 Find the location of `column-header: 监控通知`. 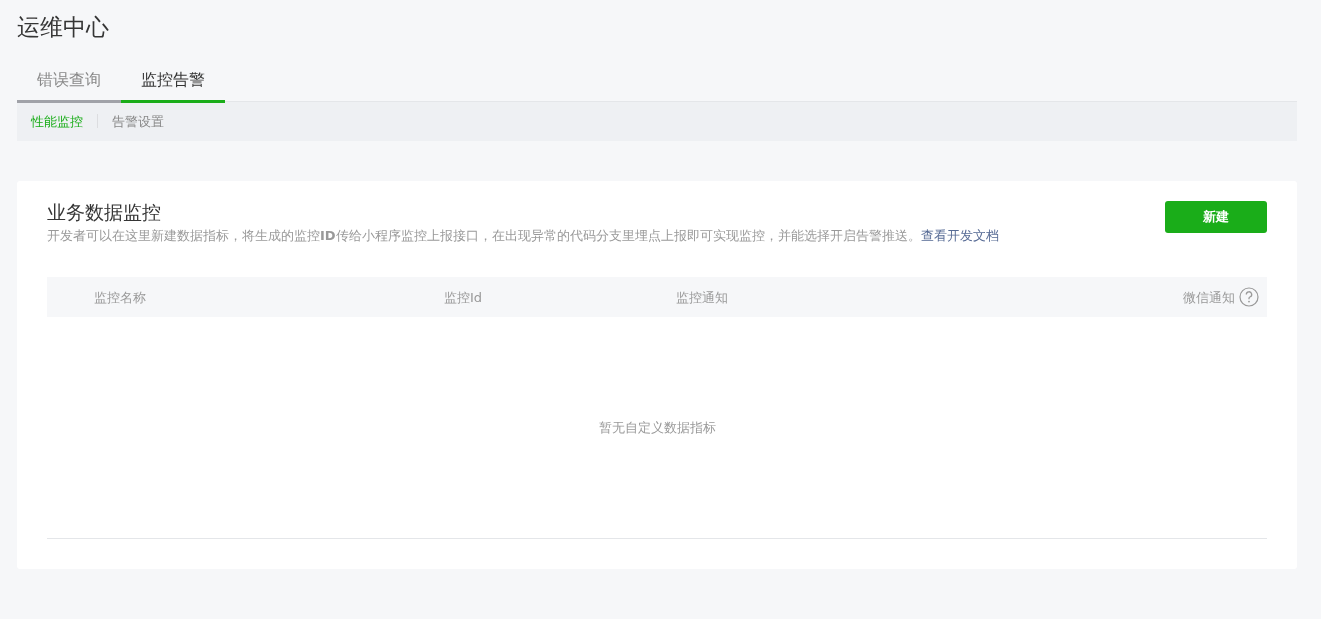

column-header: 监控通知 is located at coordinates (702, 297).